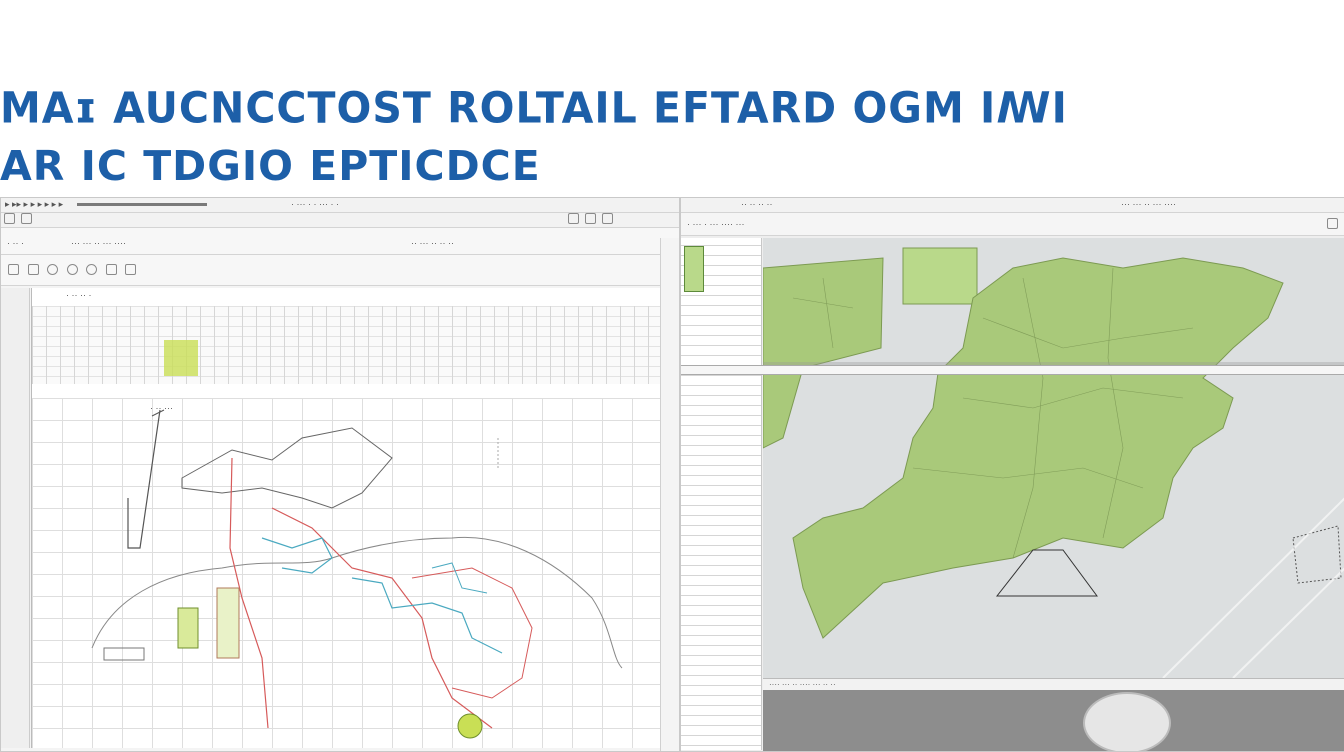 This screenshot has height=752, width=1344. I want to click on left-toolbar-label: · ··· · · ··· · ·, so click(315, 204).